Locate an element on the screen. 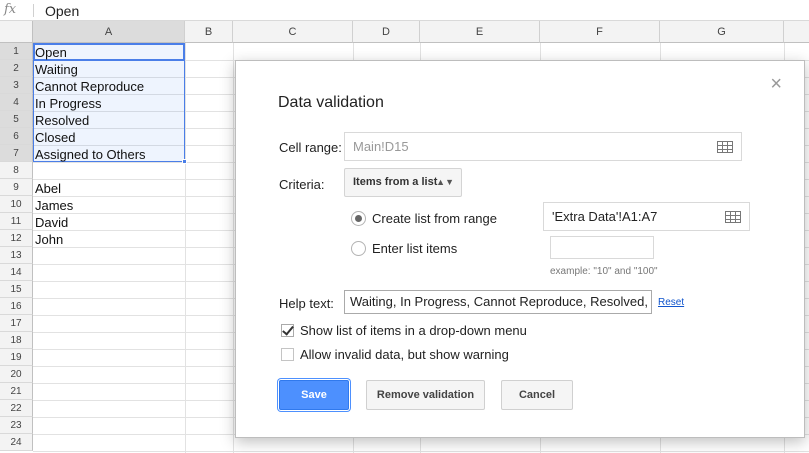 The width and height of the screenshot is (809, 453). row-header: 4 is located at coordinates (16, 102).